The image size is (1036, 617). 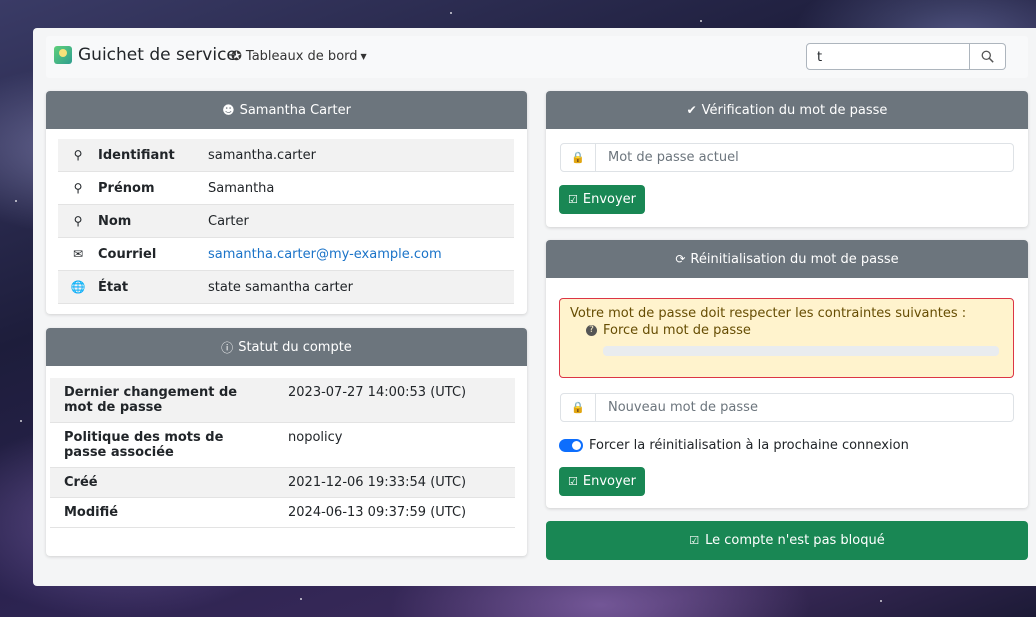 I want to click on row-value: nopolicy, so click(x=315, y=437).